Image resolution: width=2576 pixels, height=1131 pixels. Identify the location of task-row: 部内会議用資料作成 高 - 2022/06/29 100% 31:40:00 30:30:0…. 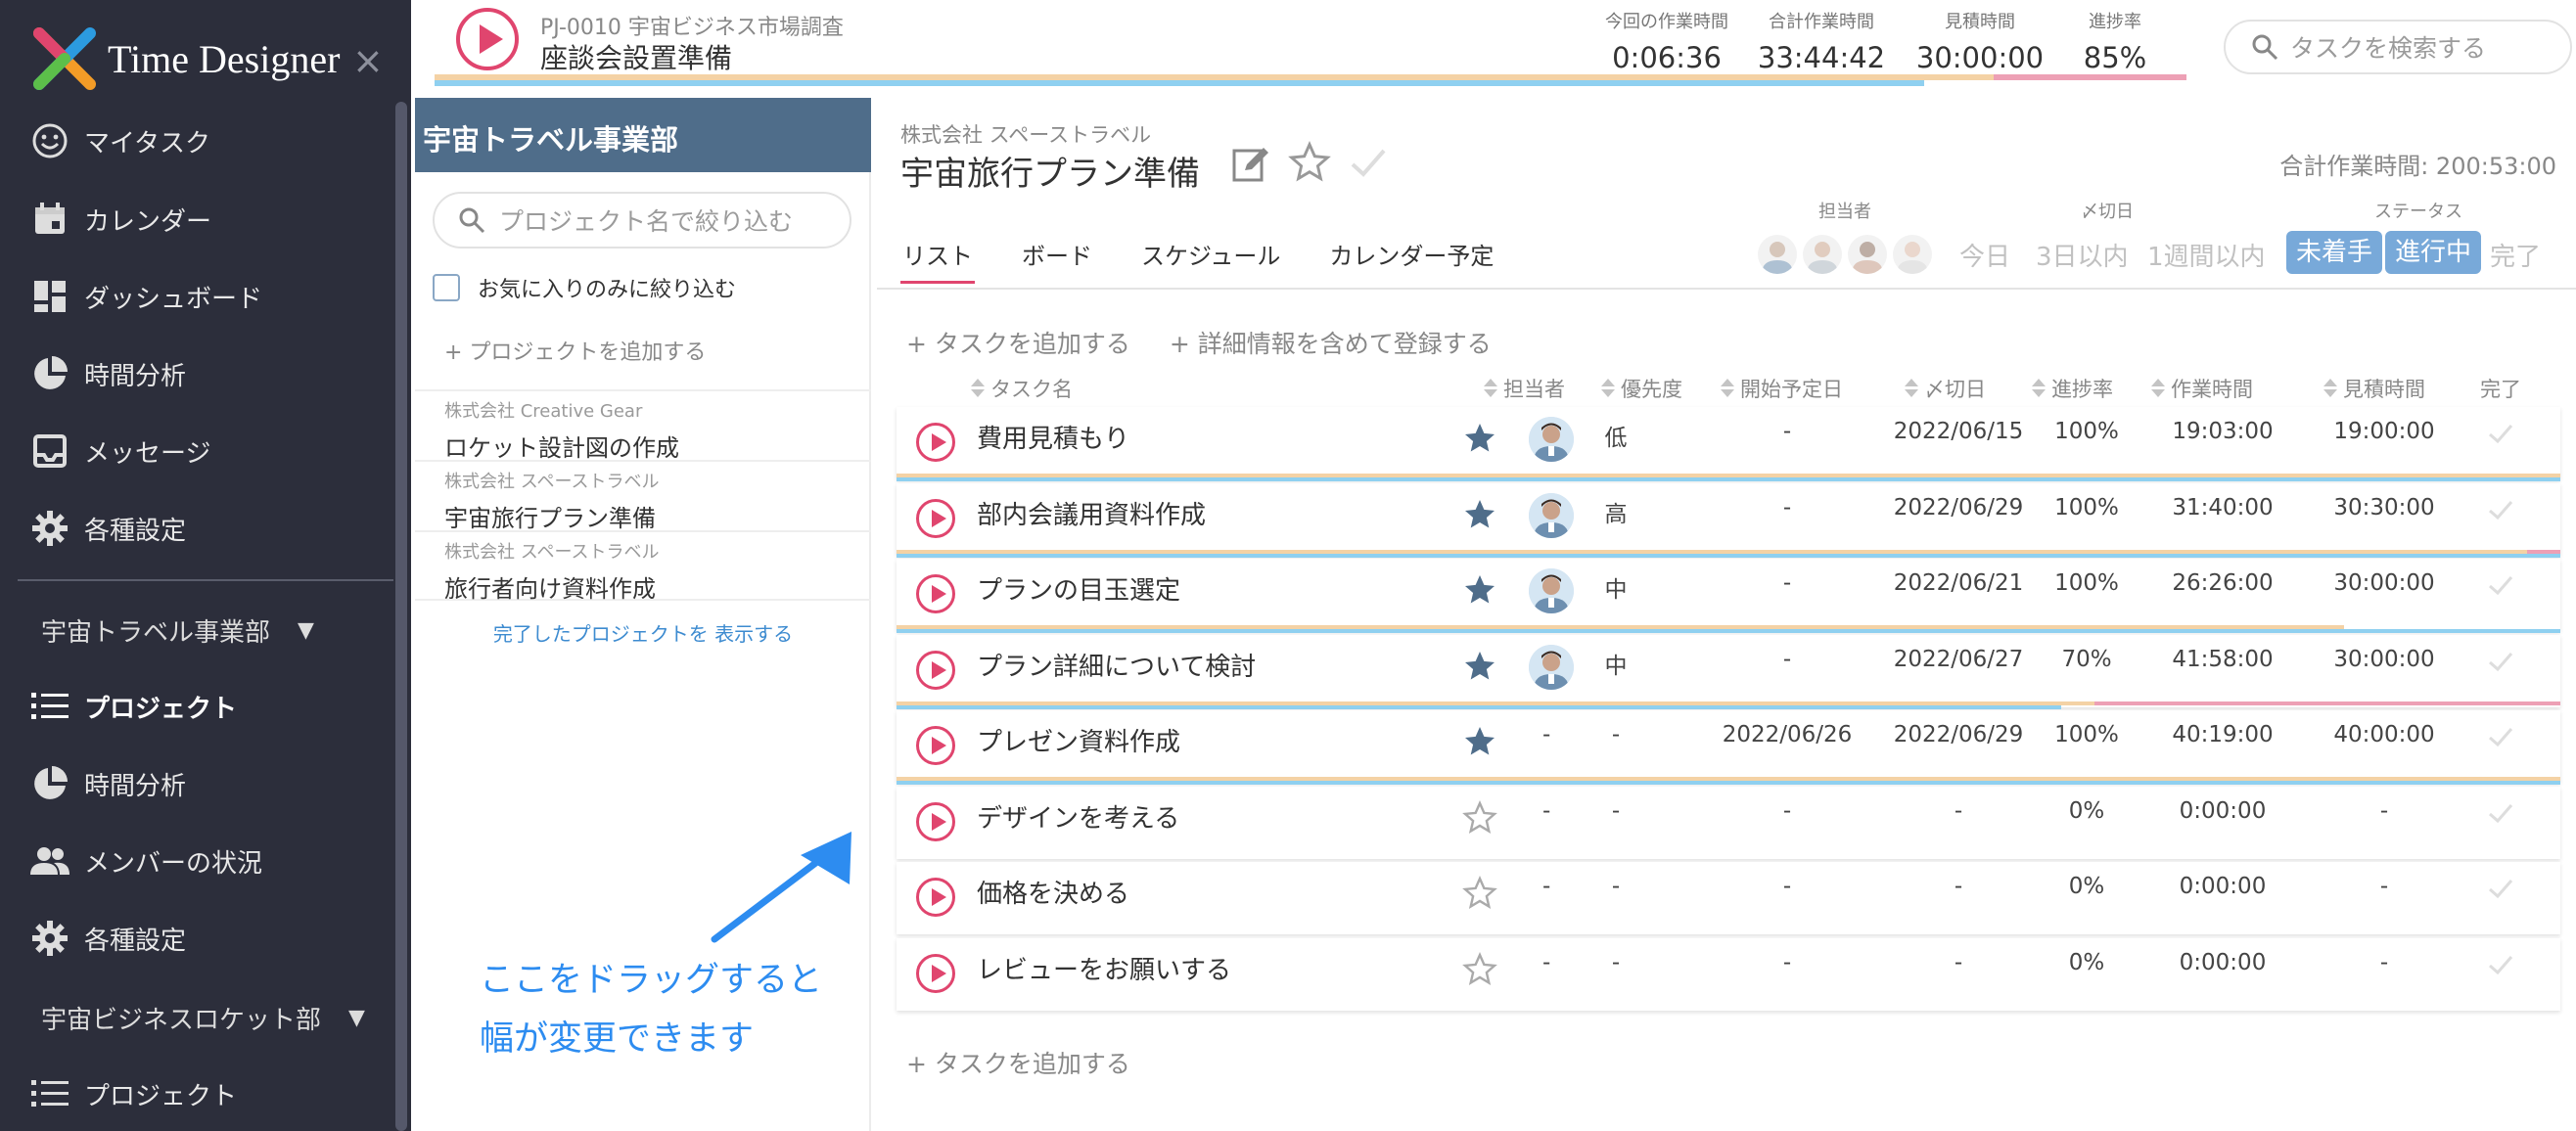
(1729, 520).